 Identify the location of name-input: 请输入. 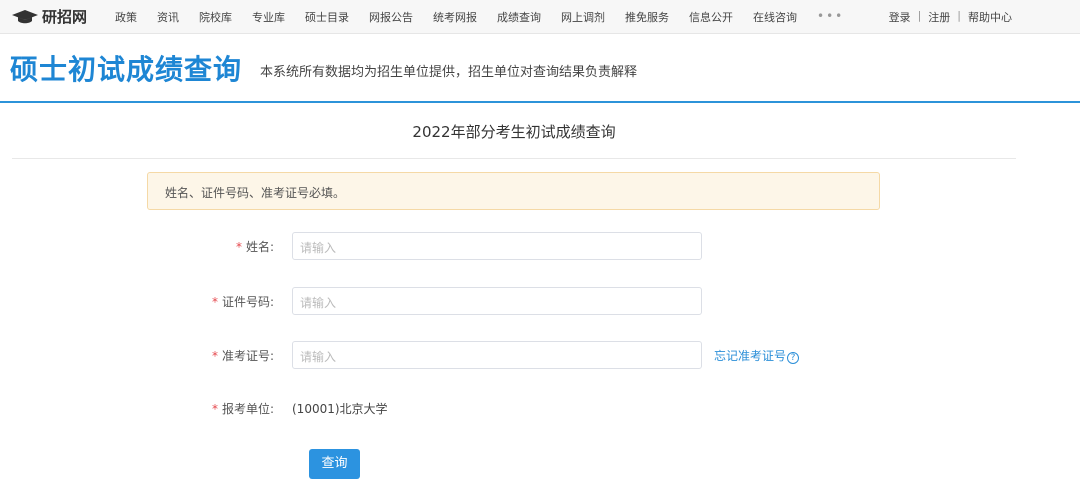
(497, 246).